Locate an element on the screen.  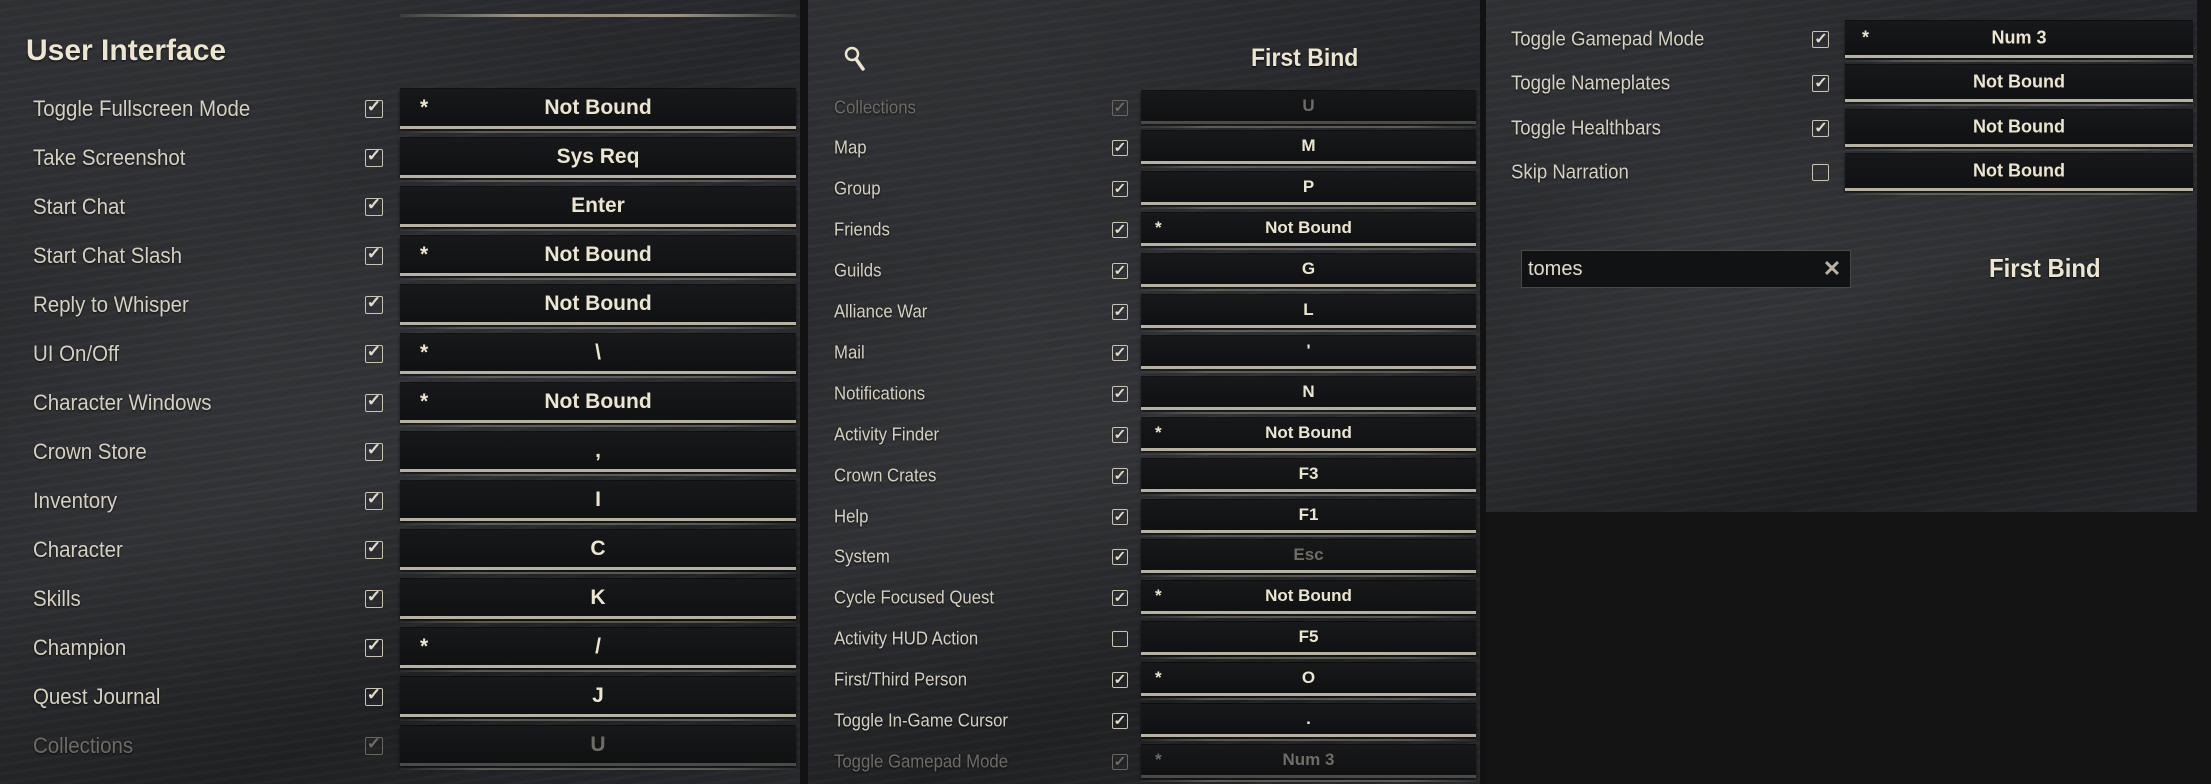
first-bind-slot: J is located at coordinates (598, 699).